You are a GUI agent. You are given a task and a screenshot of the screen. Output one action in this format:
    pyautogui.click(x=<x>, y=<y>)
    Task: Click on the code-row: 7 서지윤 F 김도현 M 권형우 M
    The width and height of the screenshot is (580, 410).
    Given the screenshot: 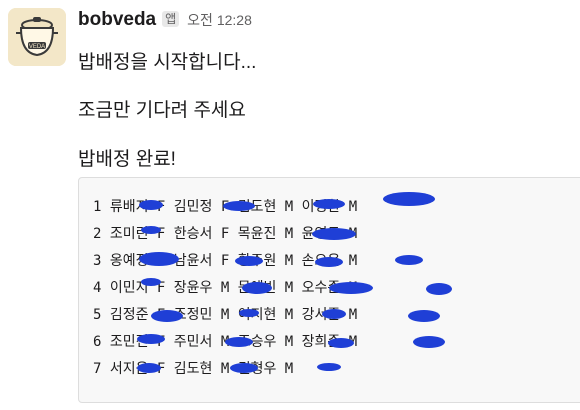 What is the action you would take?
    pyautogui.click(x=193, y=369)
    